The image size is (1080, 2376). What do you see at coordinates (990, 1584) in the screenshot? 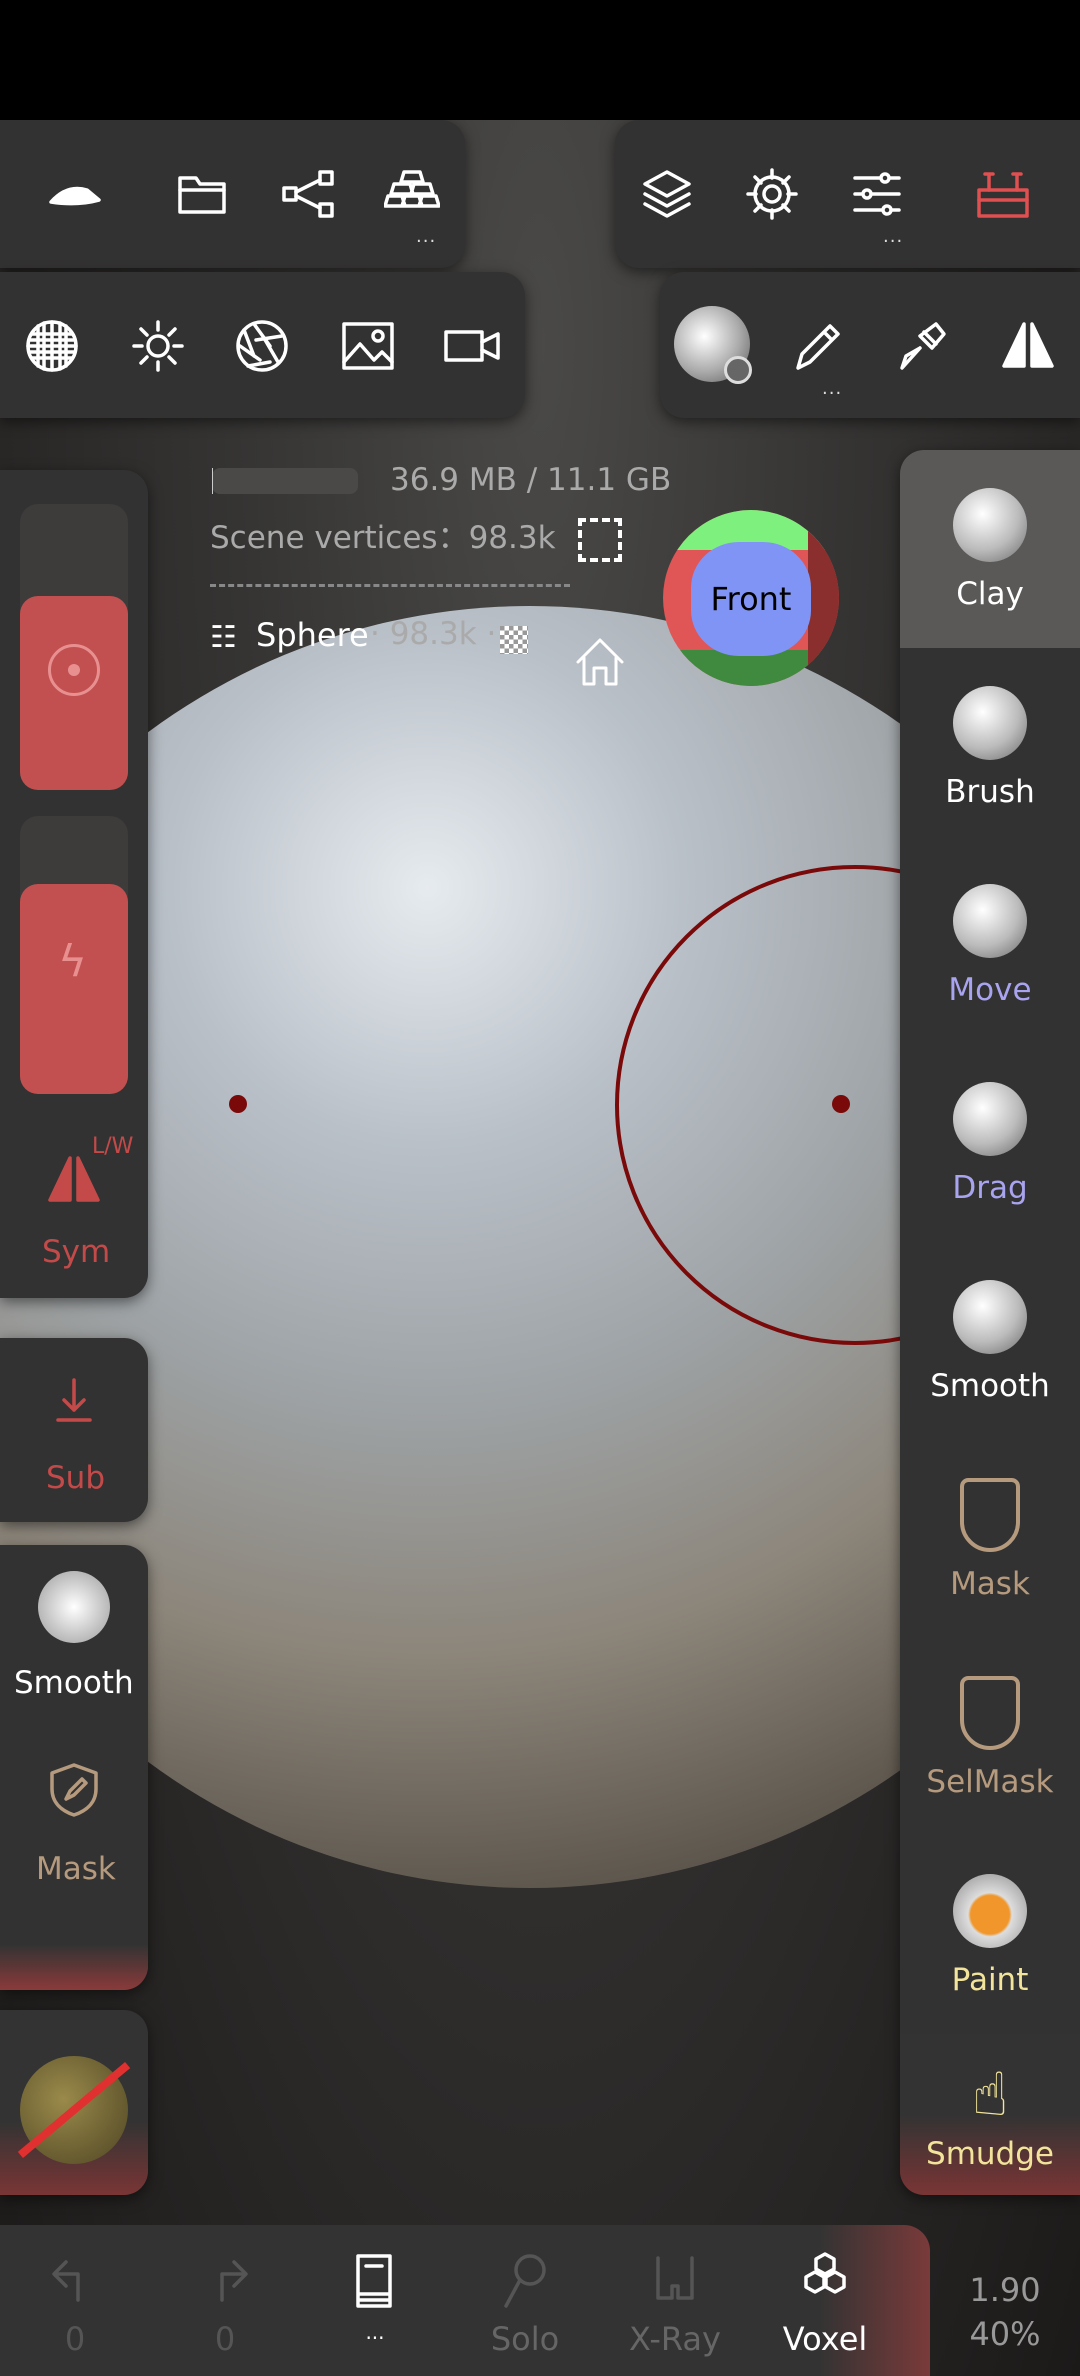
I see `tool-label: Mask` at bounding box center [990, 1584].